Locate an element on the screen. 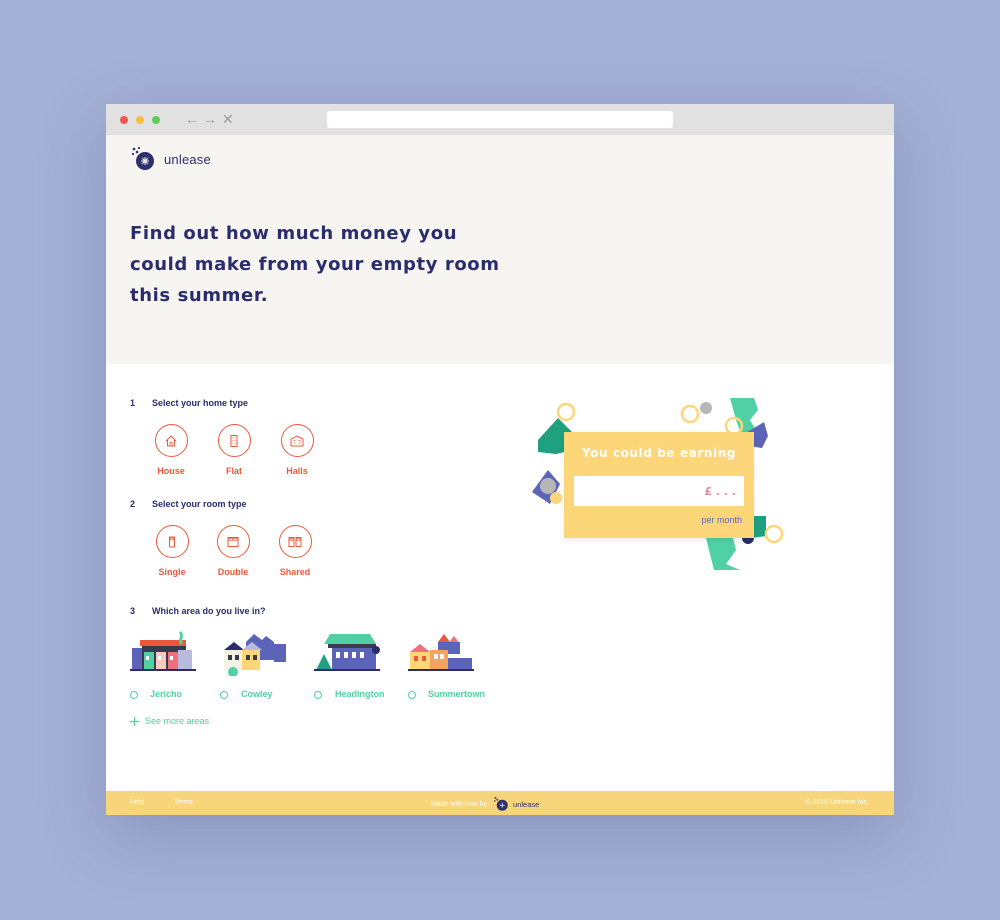  area-label-cowley: Cowley is located at coordinates (257, 694).